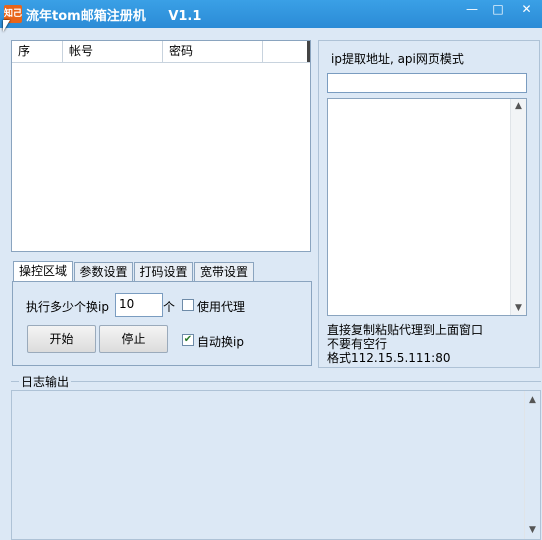 The image size is (542, 540). I want to click on use-proxy-label: 使用代理, so click(221, 307).